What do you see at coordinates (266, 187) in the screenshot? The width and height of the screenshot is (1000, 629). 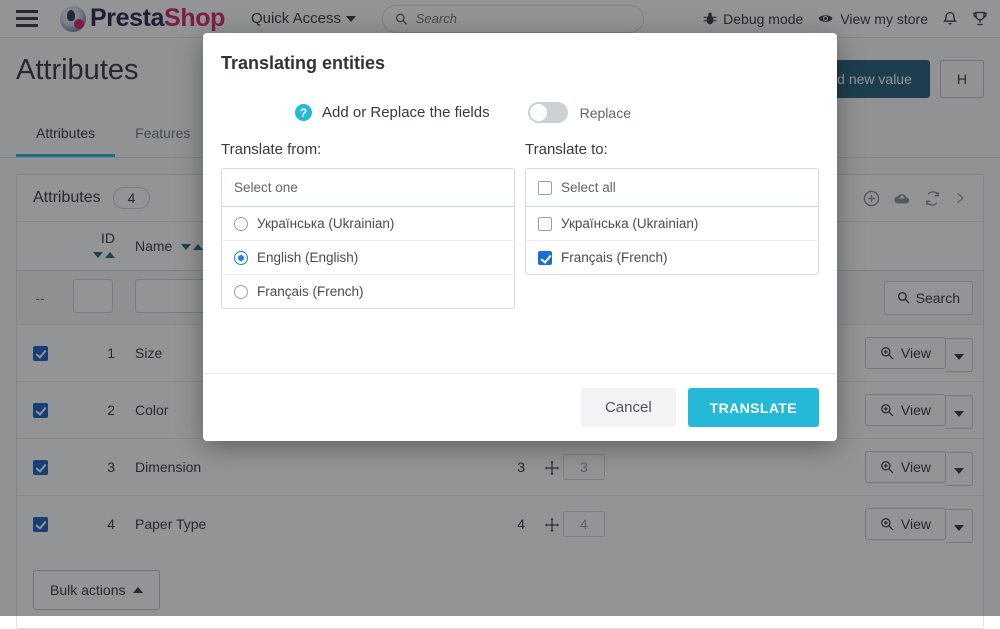 I see `select-one-label: Select one` at bounding box center [266, 187].